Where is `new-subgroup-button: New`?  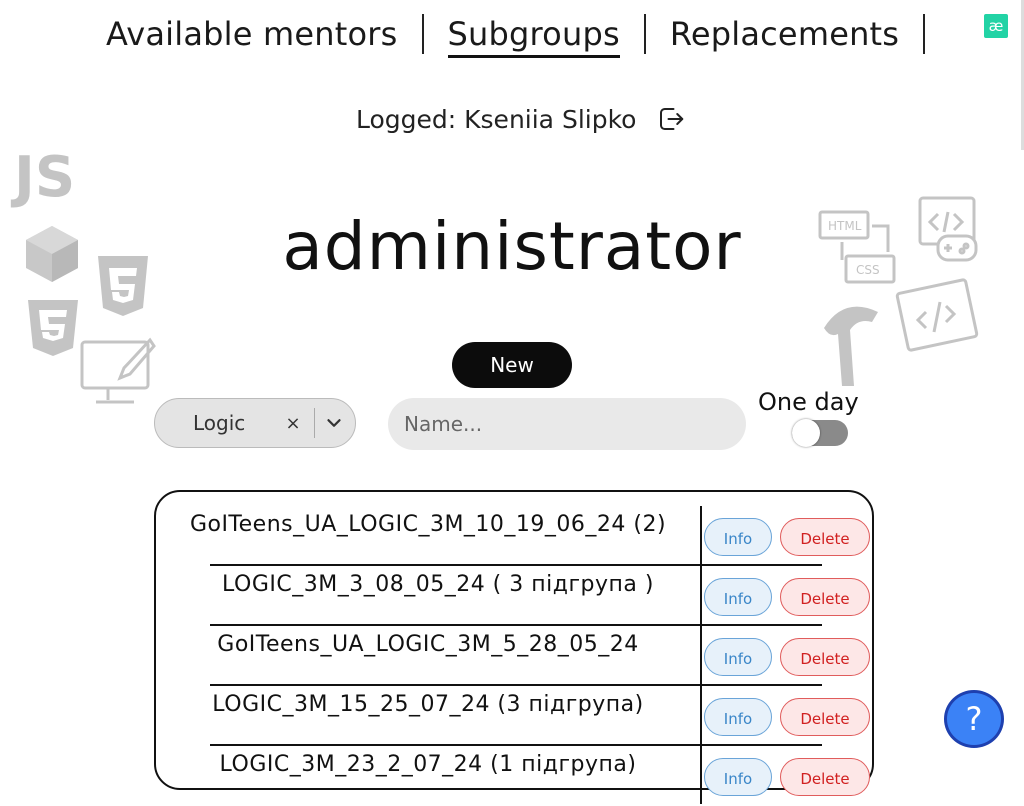 new-subgroup-button: New is located at coordinates (512, 365).